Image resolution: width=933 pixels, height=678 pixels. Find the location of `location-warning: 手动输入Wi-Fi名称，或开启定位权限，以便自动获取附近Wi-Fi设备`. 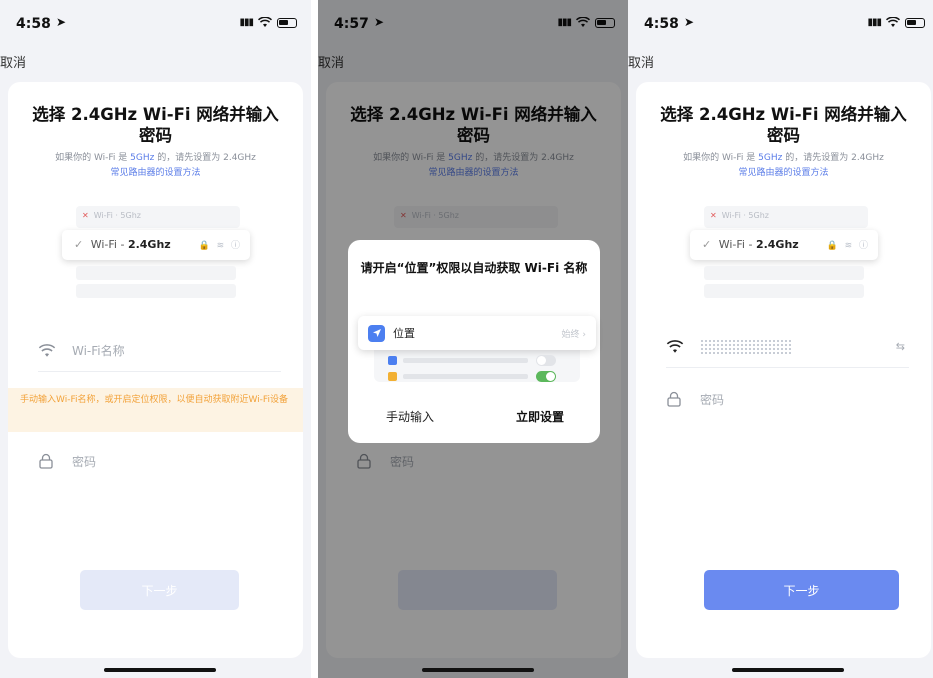

location-warning: 手动输入Wi-Fi名称，或开启定位权限，以便自动获取附近Wi-Fi设备 is located at coordinates (155, 410).